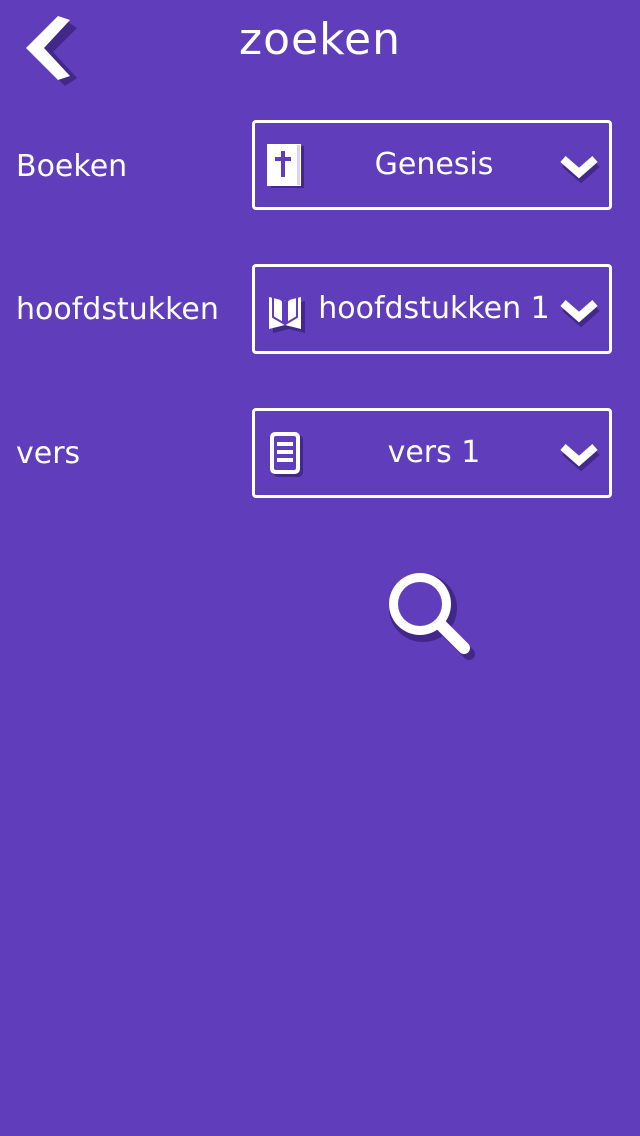 This screenshot has height=1136, width=640. I want to click on header: zoeken, so click(320, 45).